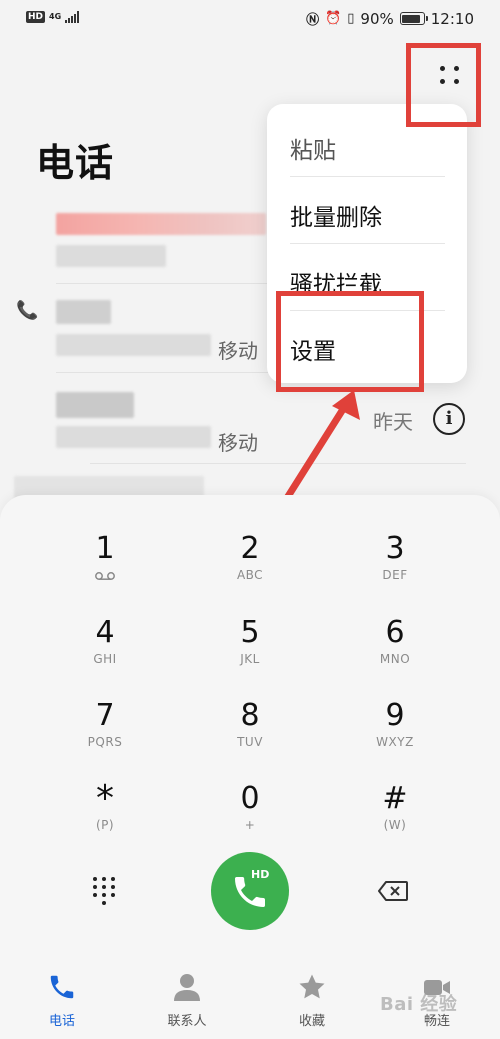  I want to click on status-right: Ⓝ ⏰ ▯ 90% 12:10, so click(390, 19).